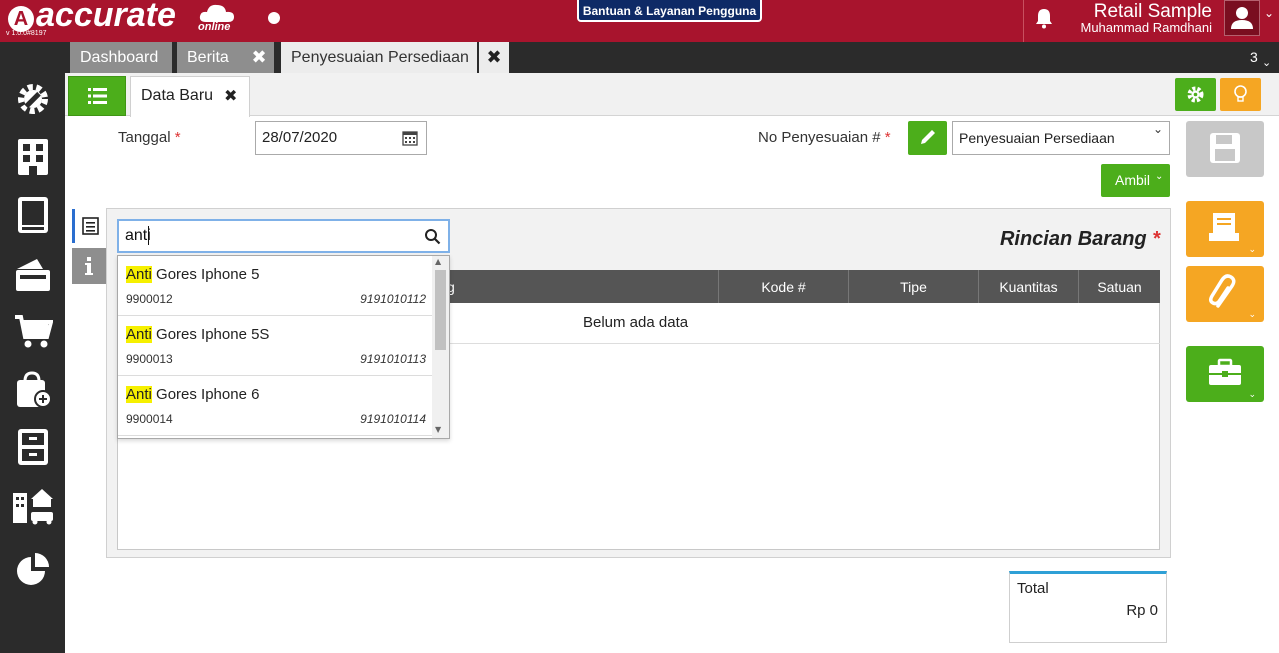 Image resolution: width=1279 pixels, height=653 pixels. I want to click on tab-penyesuaian-persediaan: Penyesuaian Persediaan, so click(379, 57).